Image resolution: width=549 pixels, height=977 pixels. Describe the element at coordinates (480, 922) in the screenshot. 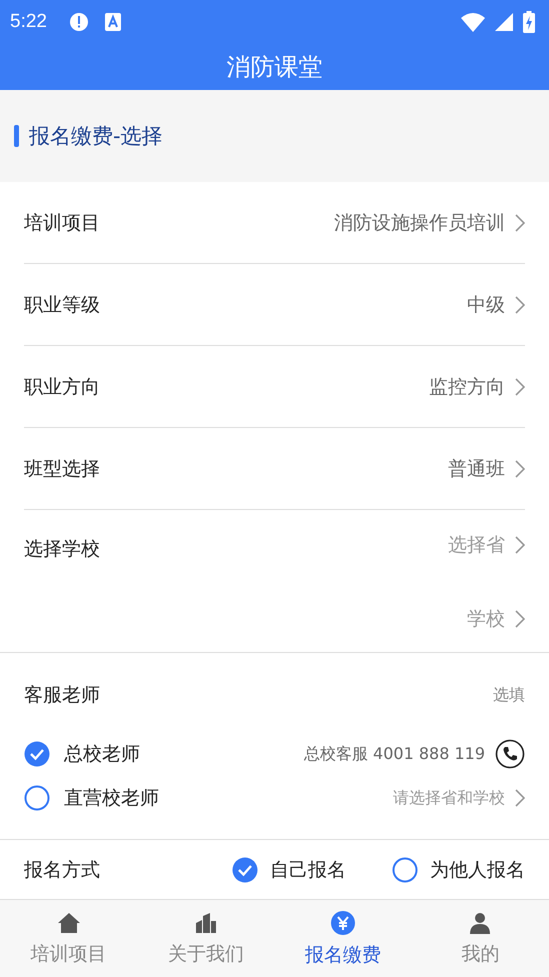

I see `person-icon` at that location.